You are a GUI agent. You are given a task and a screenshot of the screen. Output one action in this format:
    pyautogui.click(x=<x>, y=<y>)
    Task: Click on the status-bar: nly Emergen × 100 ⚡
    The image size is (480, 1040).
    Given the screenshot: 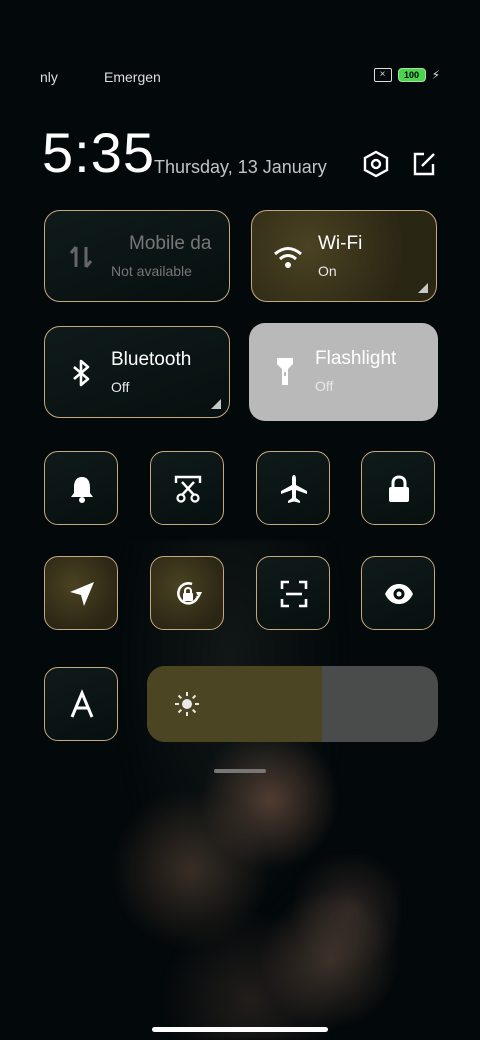 What is the action you would take?
    pyautogui.click(x=240, y=76)
    